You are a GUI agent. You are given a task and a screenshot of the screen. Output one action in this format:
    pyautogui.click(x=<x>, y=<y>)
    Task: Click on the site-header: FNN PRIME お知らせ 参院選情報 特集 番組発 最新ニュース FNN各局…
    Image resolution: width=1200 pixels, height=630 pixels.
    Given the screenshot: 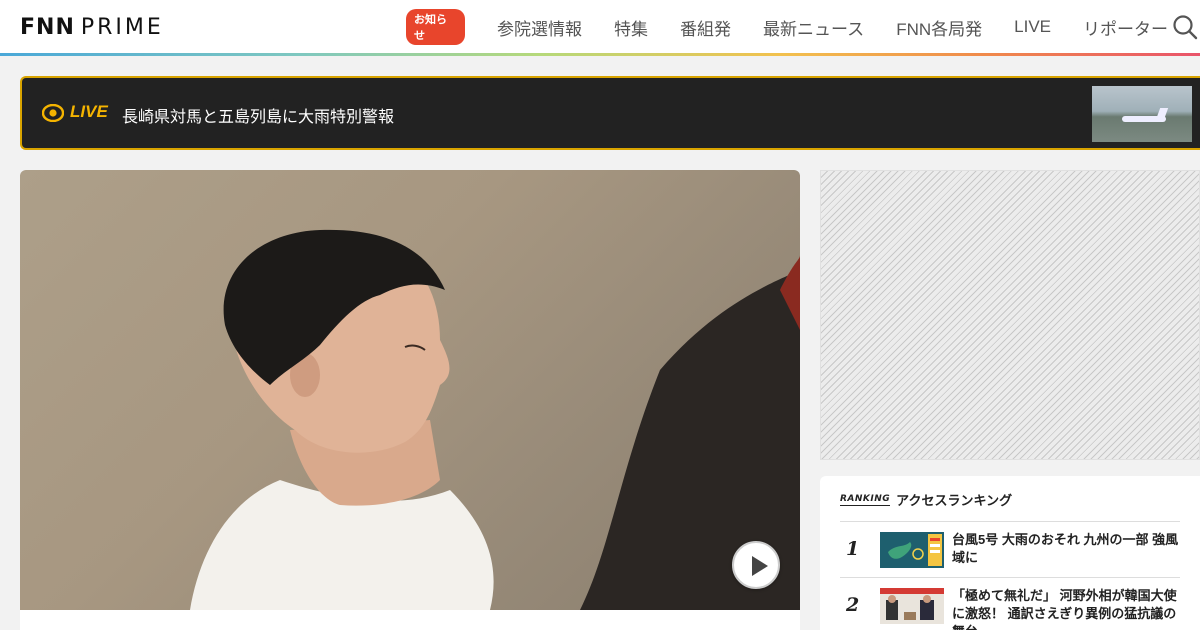 What is the action you would take?
    pyautogui.click(x=600, y=27)
    